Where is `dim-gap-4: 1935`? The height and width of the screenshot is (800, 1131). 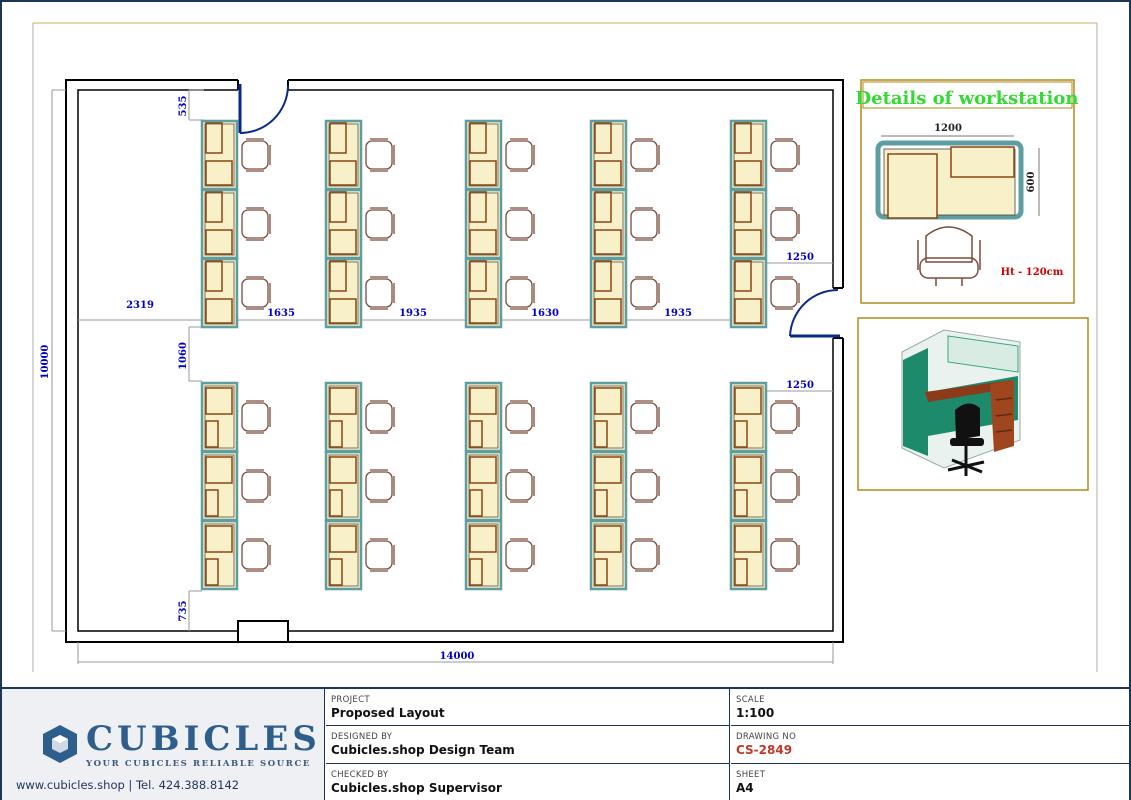
dim-gap-4: 1935 is located at coordinates (678, 313).